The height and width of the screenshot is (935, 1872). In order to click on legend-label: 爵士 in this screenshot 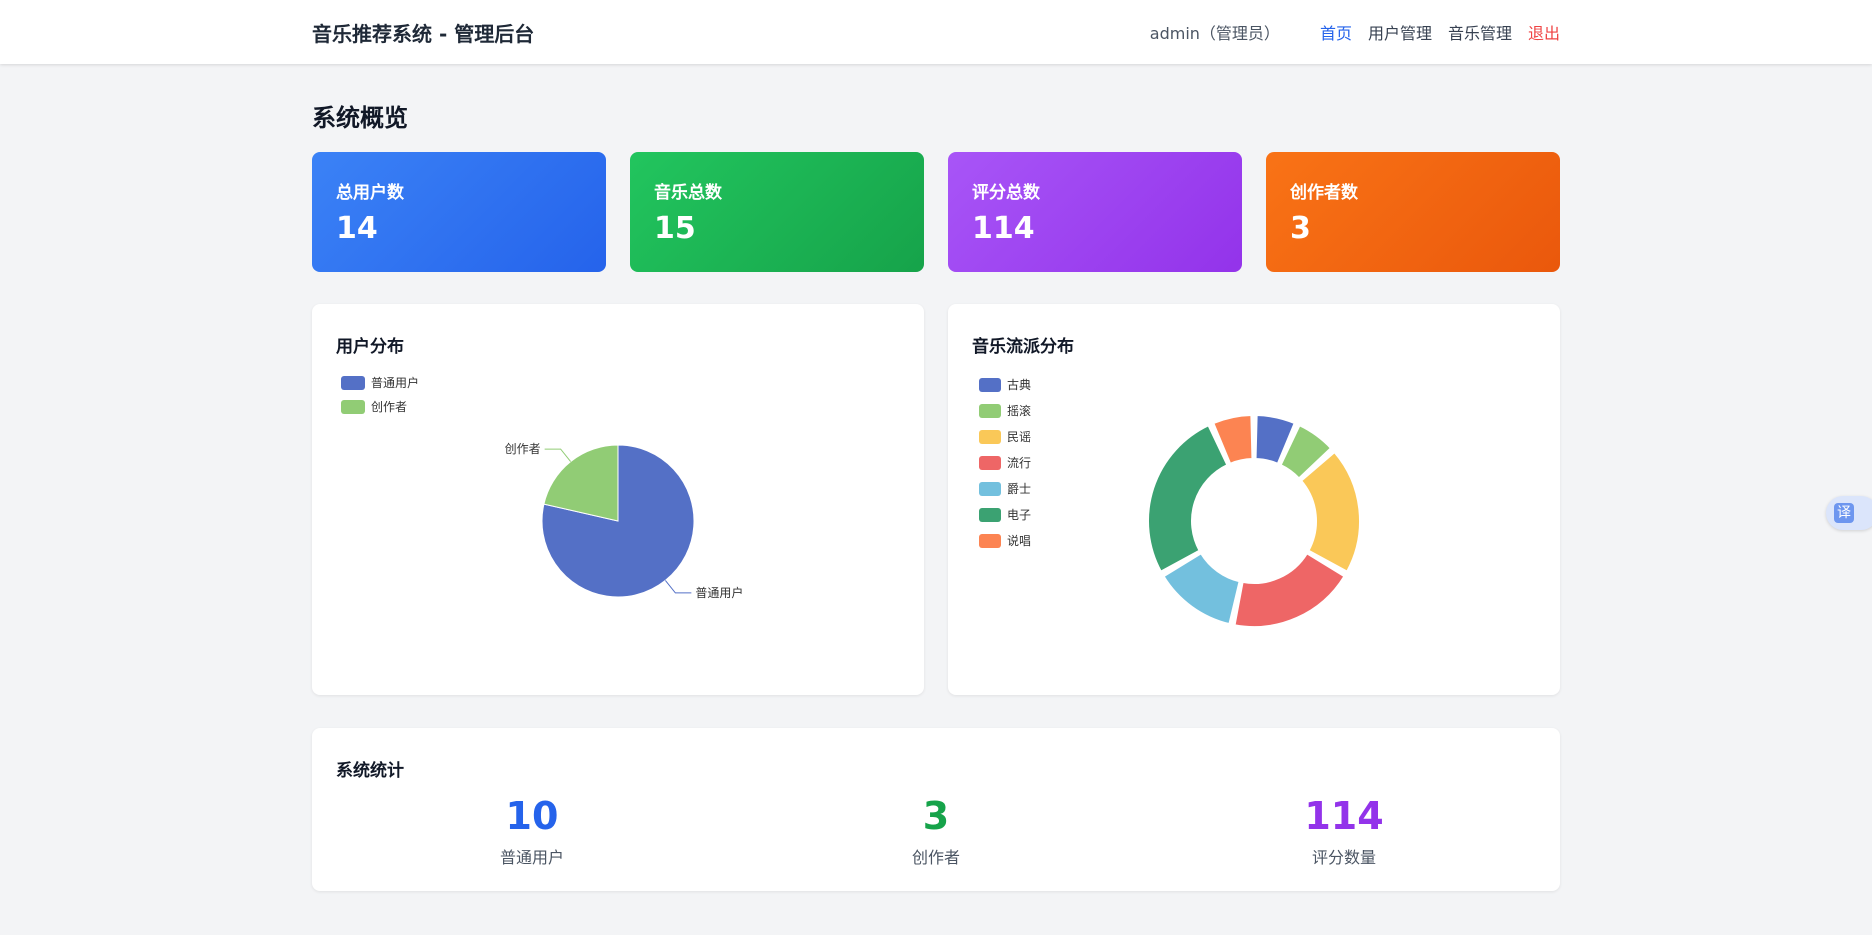, I will do `click(1019, 489)`.